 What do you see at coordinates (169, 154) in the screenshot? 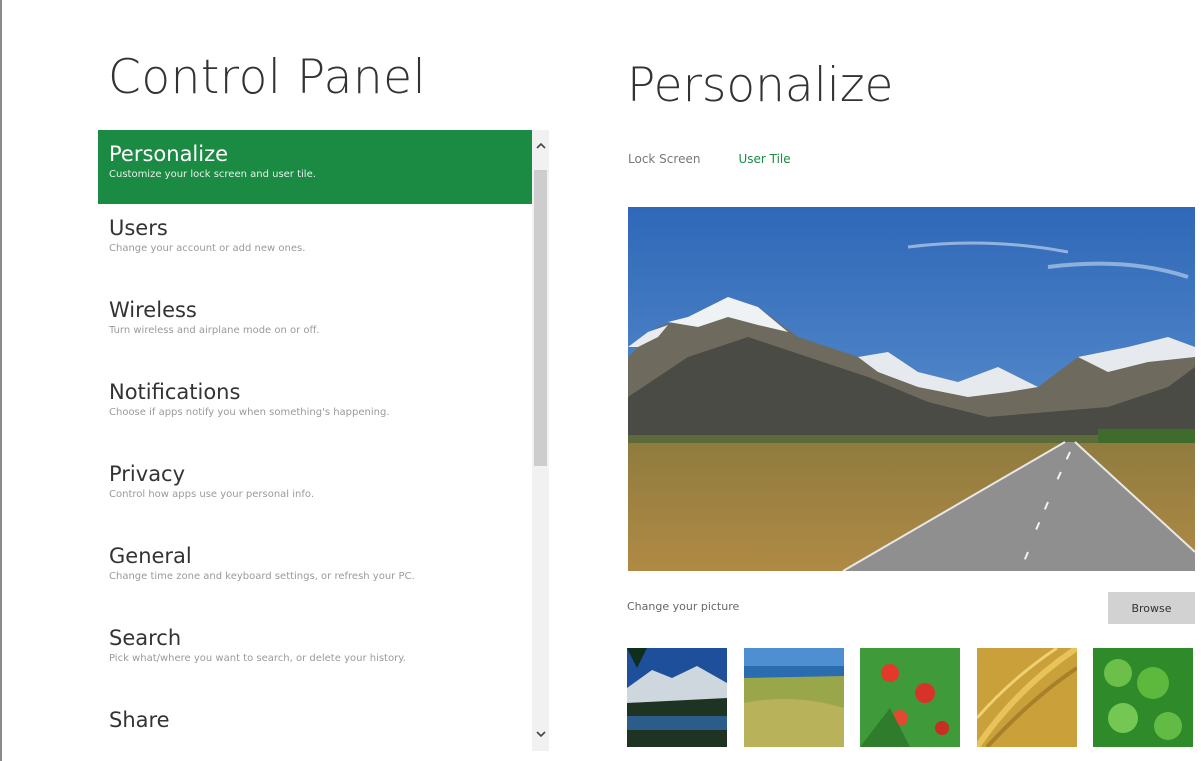
I see `category-label: Personalize` at bounding box center [169, 154].